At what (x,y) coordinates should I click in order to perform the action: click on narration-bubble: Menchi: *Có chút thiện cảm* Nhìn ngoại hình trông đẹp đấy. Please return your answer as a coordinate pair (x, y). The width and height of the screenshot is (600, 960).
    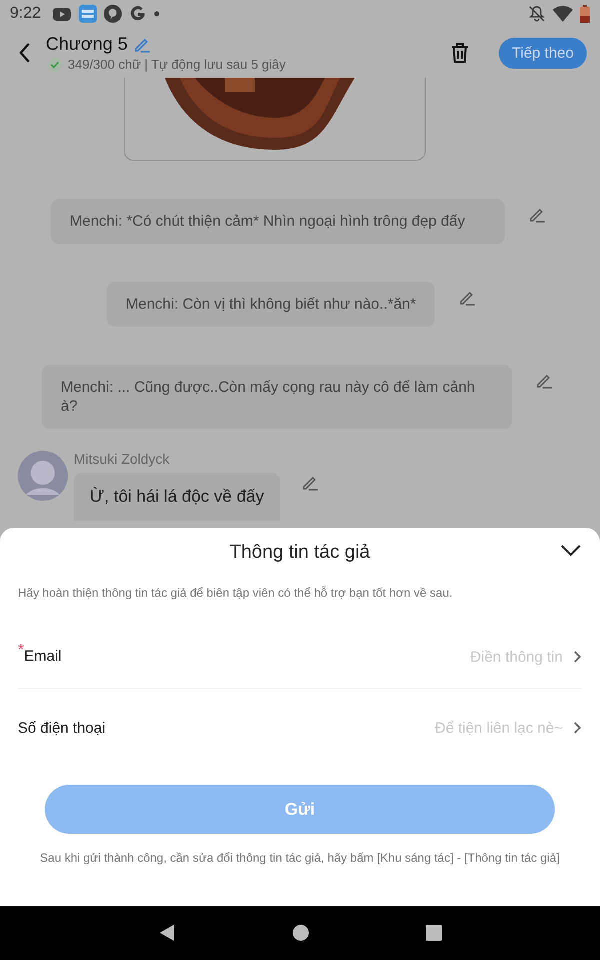
    Looking at the image, I should click on (278, 221).